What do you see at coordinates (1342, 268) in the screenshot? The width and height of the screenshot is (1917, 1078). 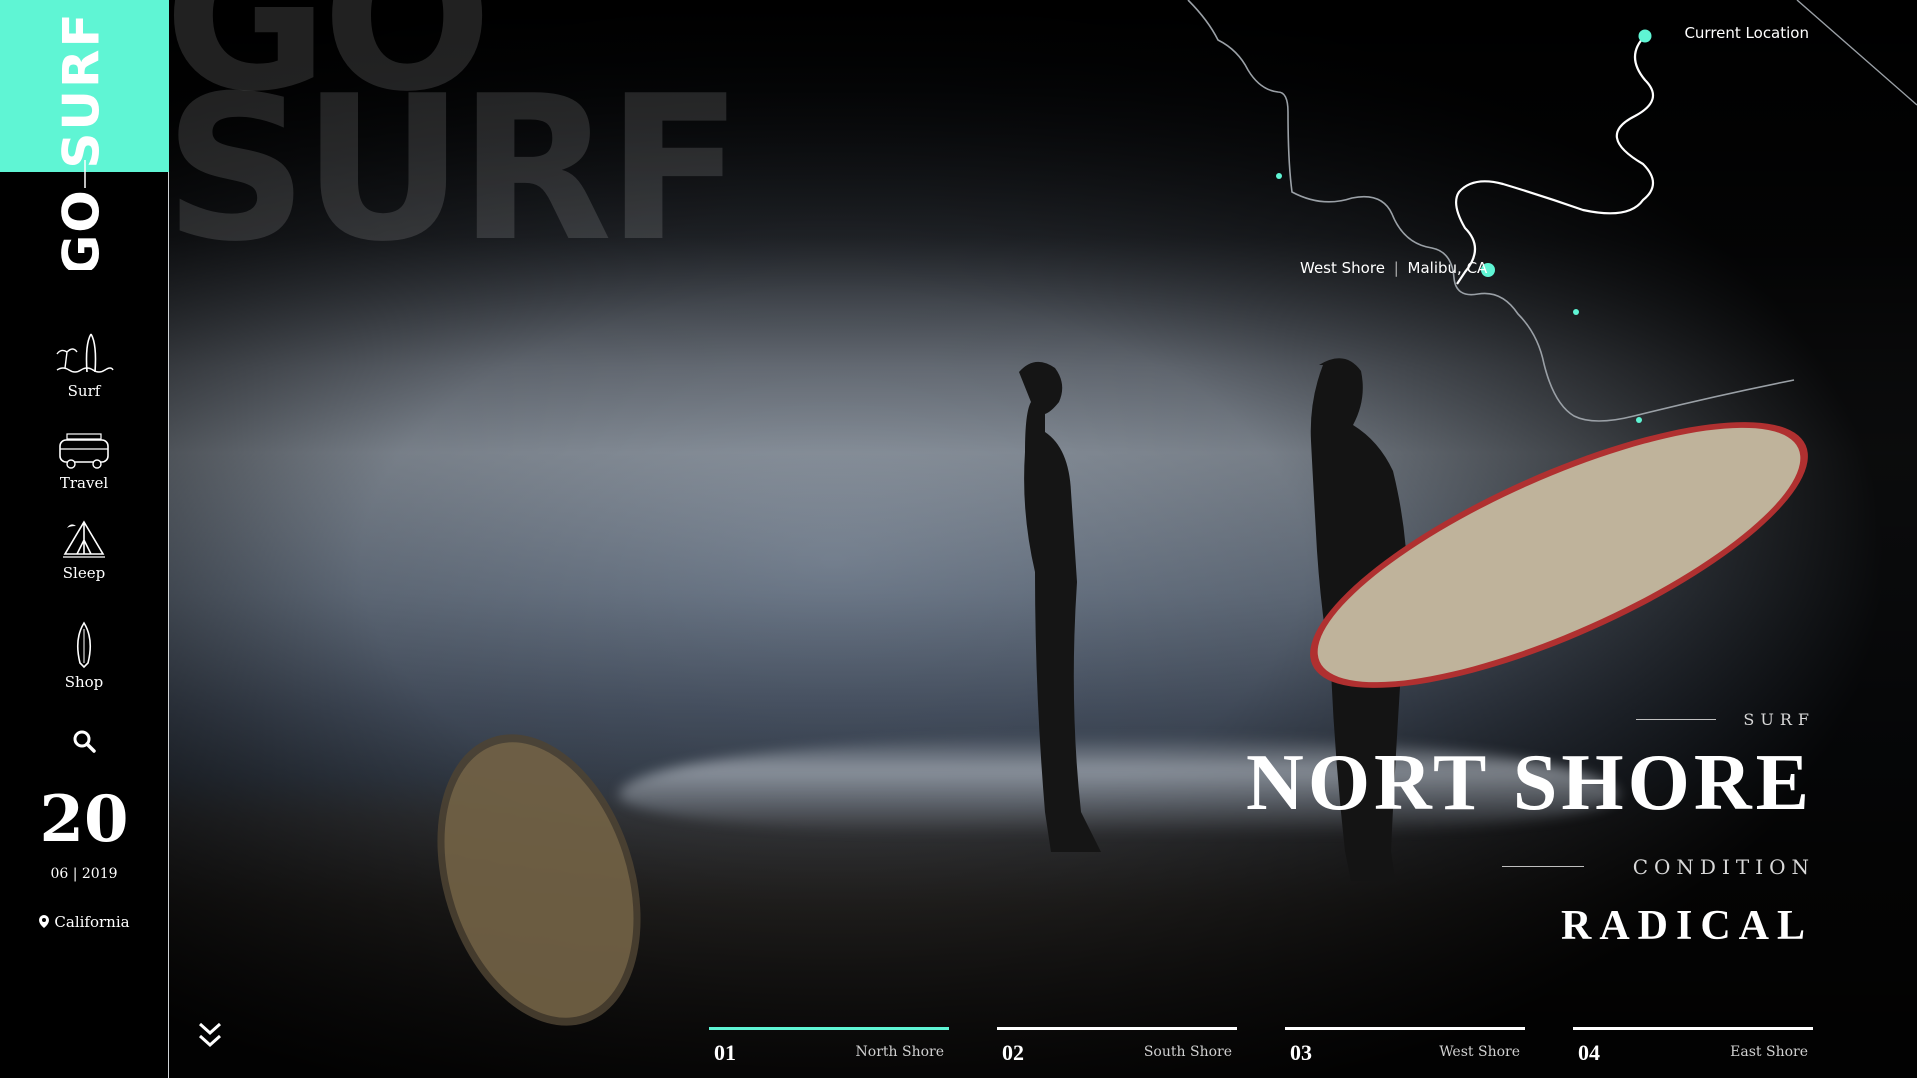 I see `spot-name: West Shore` at bounding box center [1342, 268].